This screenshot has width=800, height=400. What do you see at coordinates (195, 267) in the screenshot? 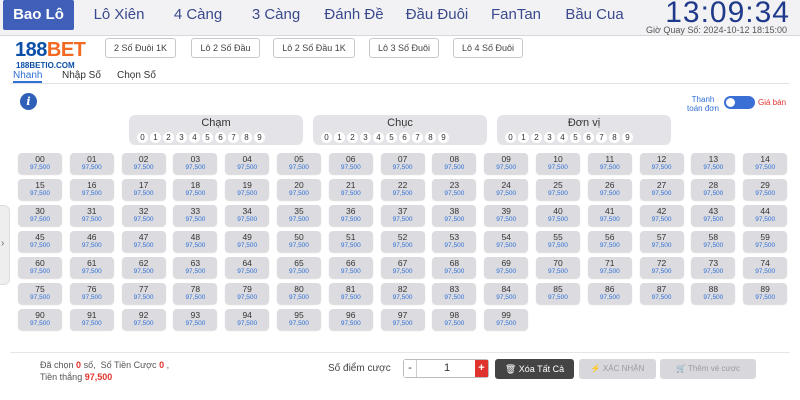
I see `number-cell: 63 97,500` at bounding box center [195, 267].